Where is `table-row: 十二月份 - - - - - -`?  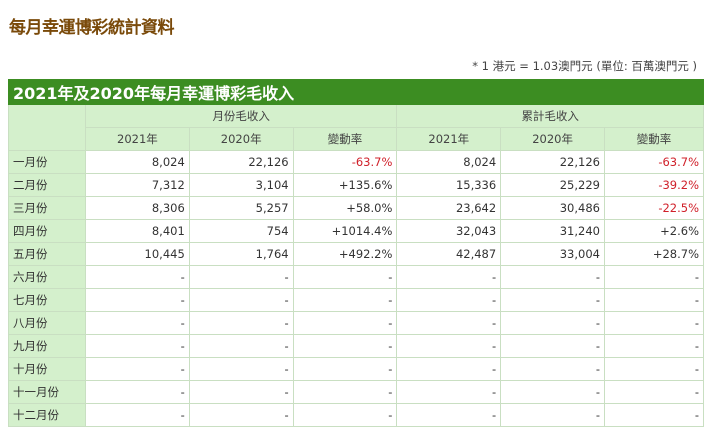 table-row: 十二月份 - - - - - - is located at coordinates (356, 415).